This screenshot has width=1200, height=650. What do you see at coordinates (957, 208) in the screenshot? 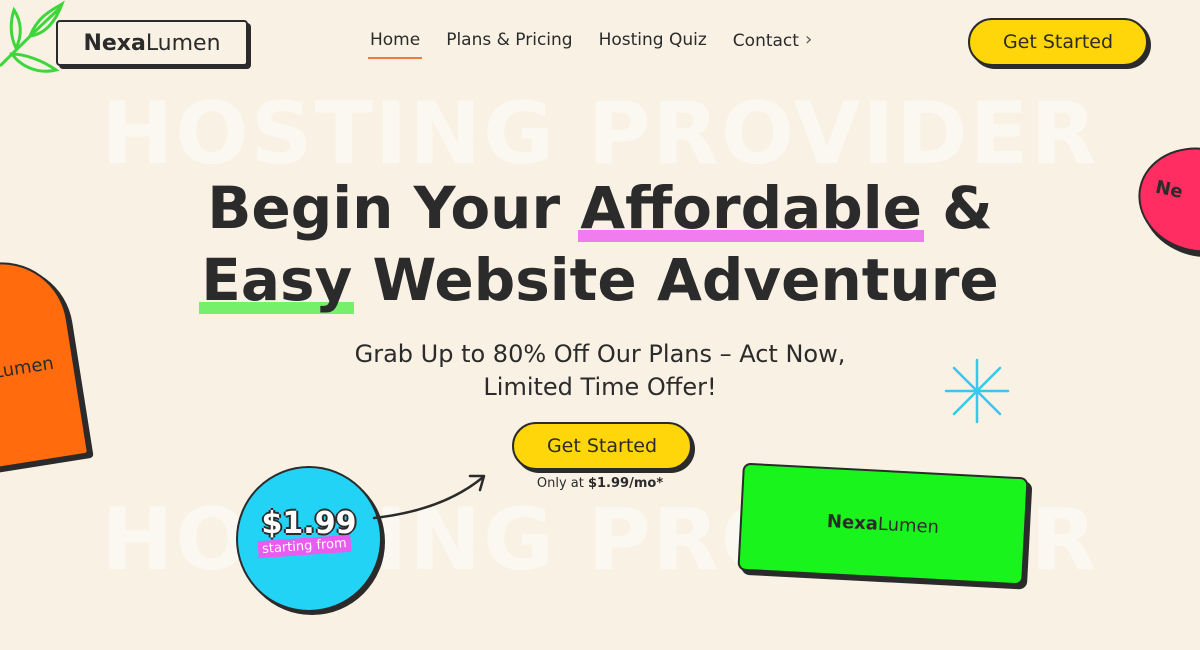
I see `headline-text: &` at bounding box center [957, 208].